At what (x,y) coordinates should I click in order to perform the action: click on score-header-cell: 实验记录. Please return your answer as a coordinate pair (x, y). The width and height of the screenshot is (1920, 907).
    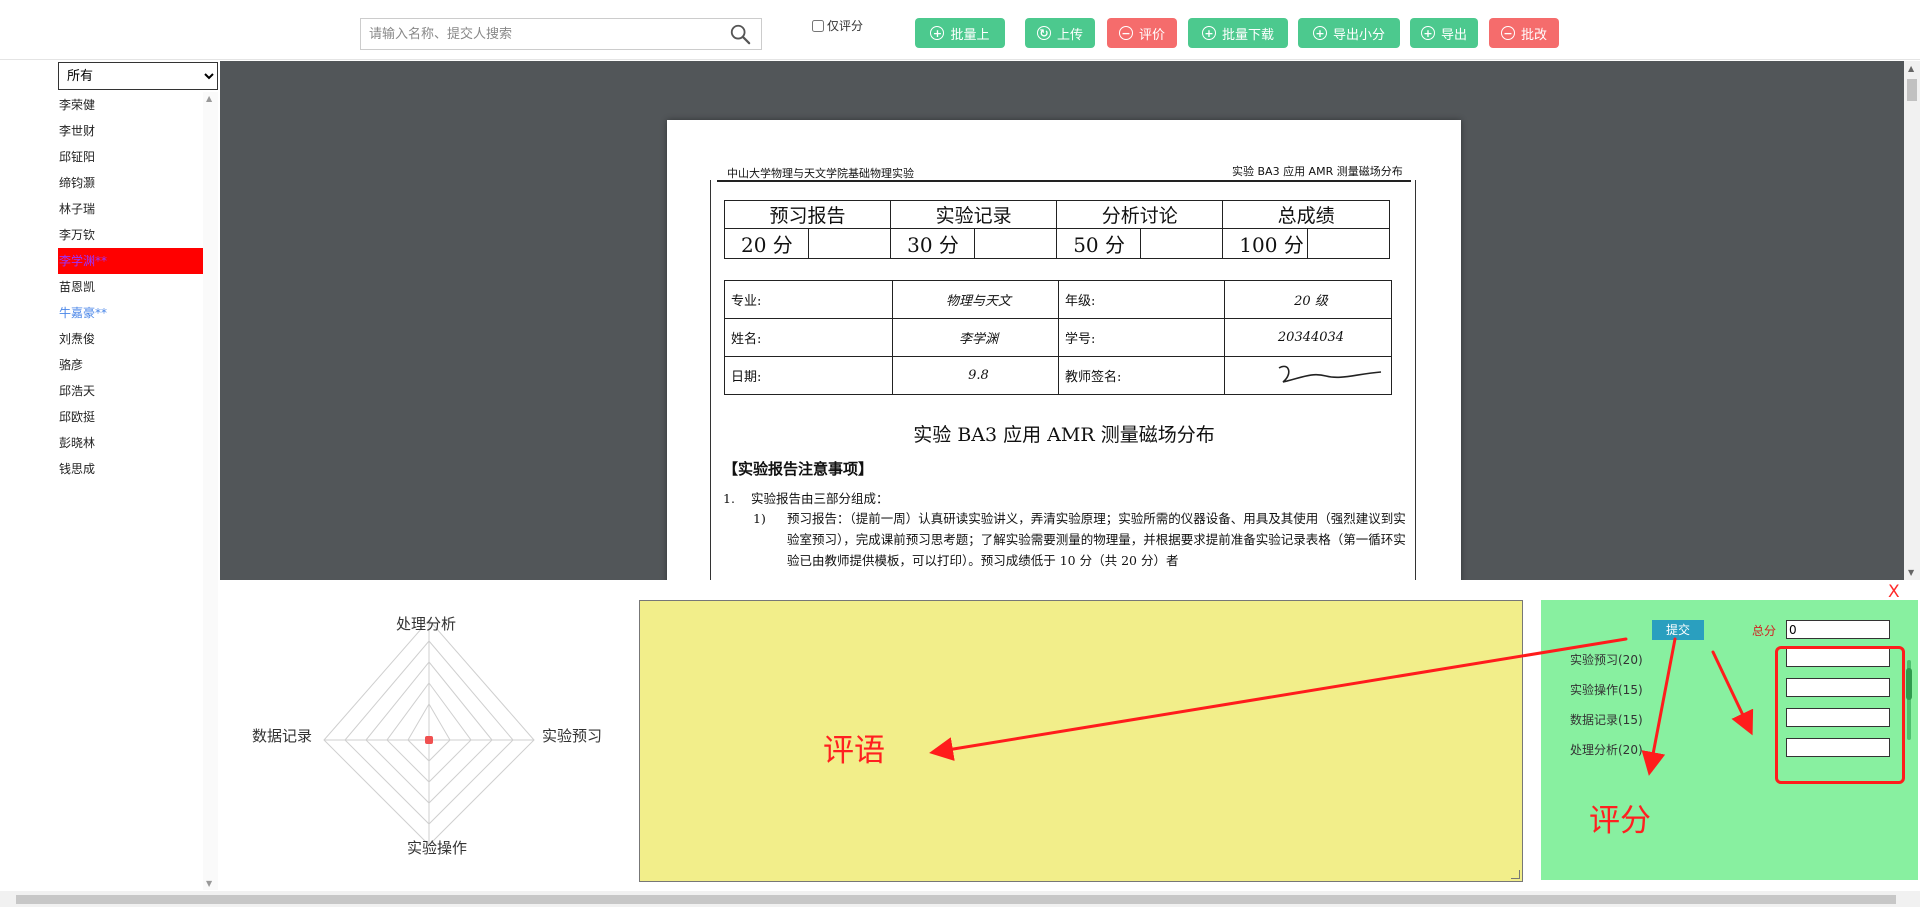
    Looking at the image, I should click on (974, 214).